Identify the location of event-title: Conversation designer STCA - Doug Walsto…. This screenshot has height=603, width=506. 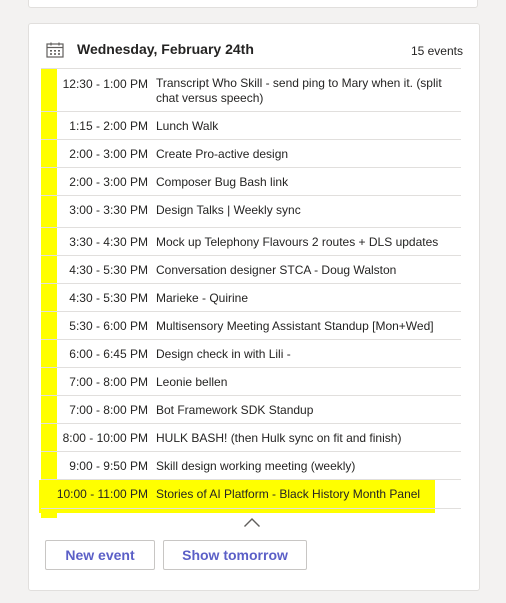
(276, 270).